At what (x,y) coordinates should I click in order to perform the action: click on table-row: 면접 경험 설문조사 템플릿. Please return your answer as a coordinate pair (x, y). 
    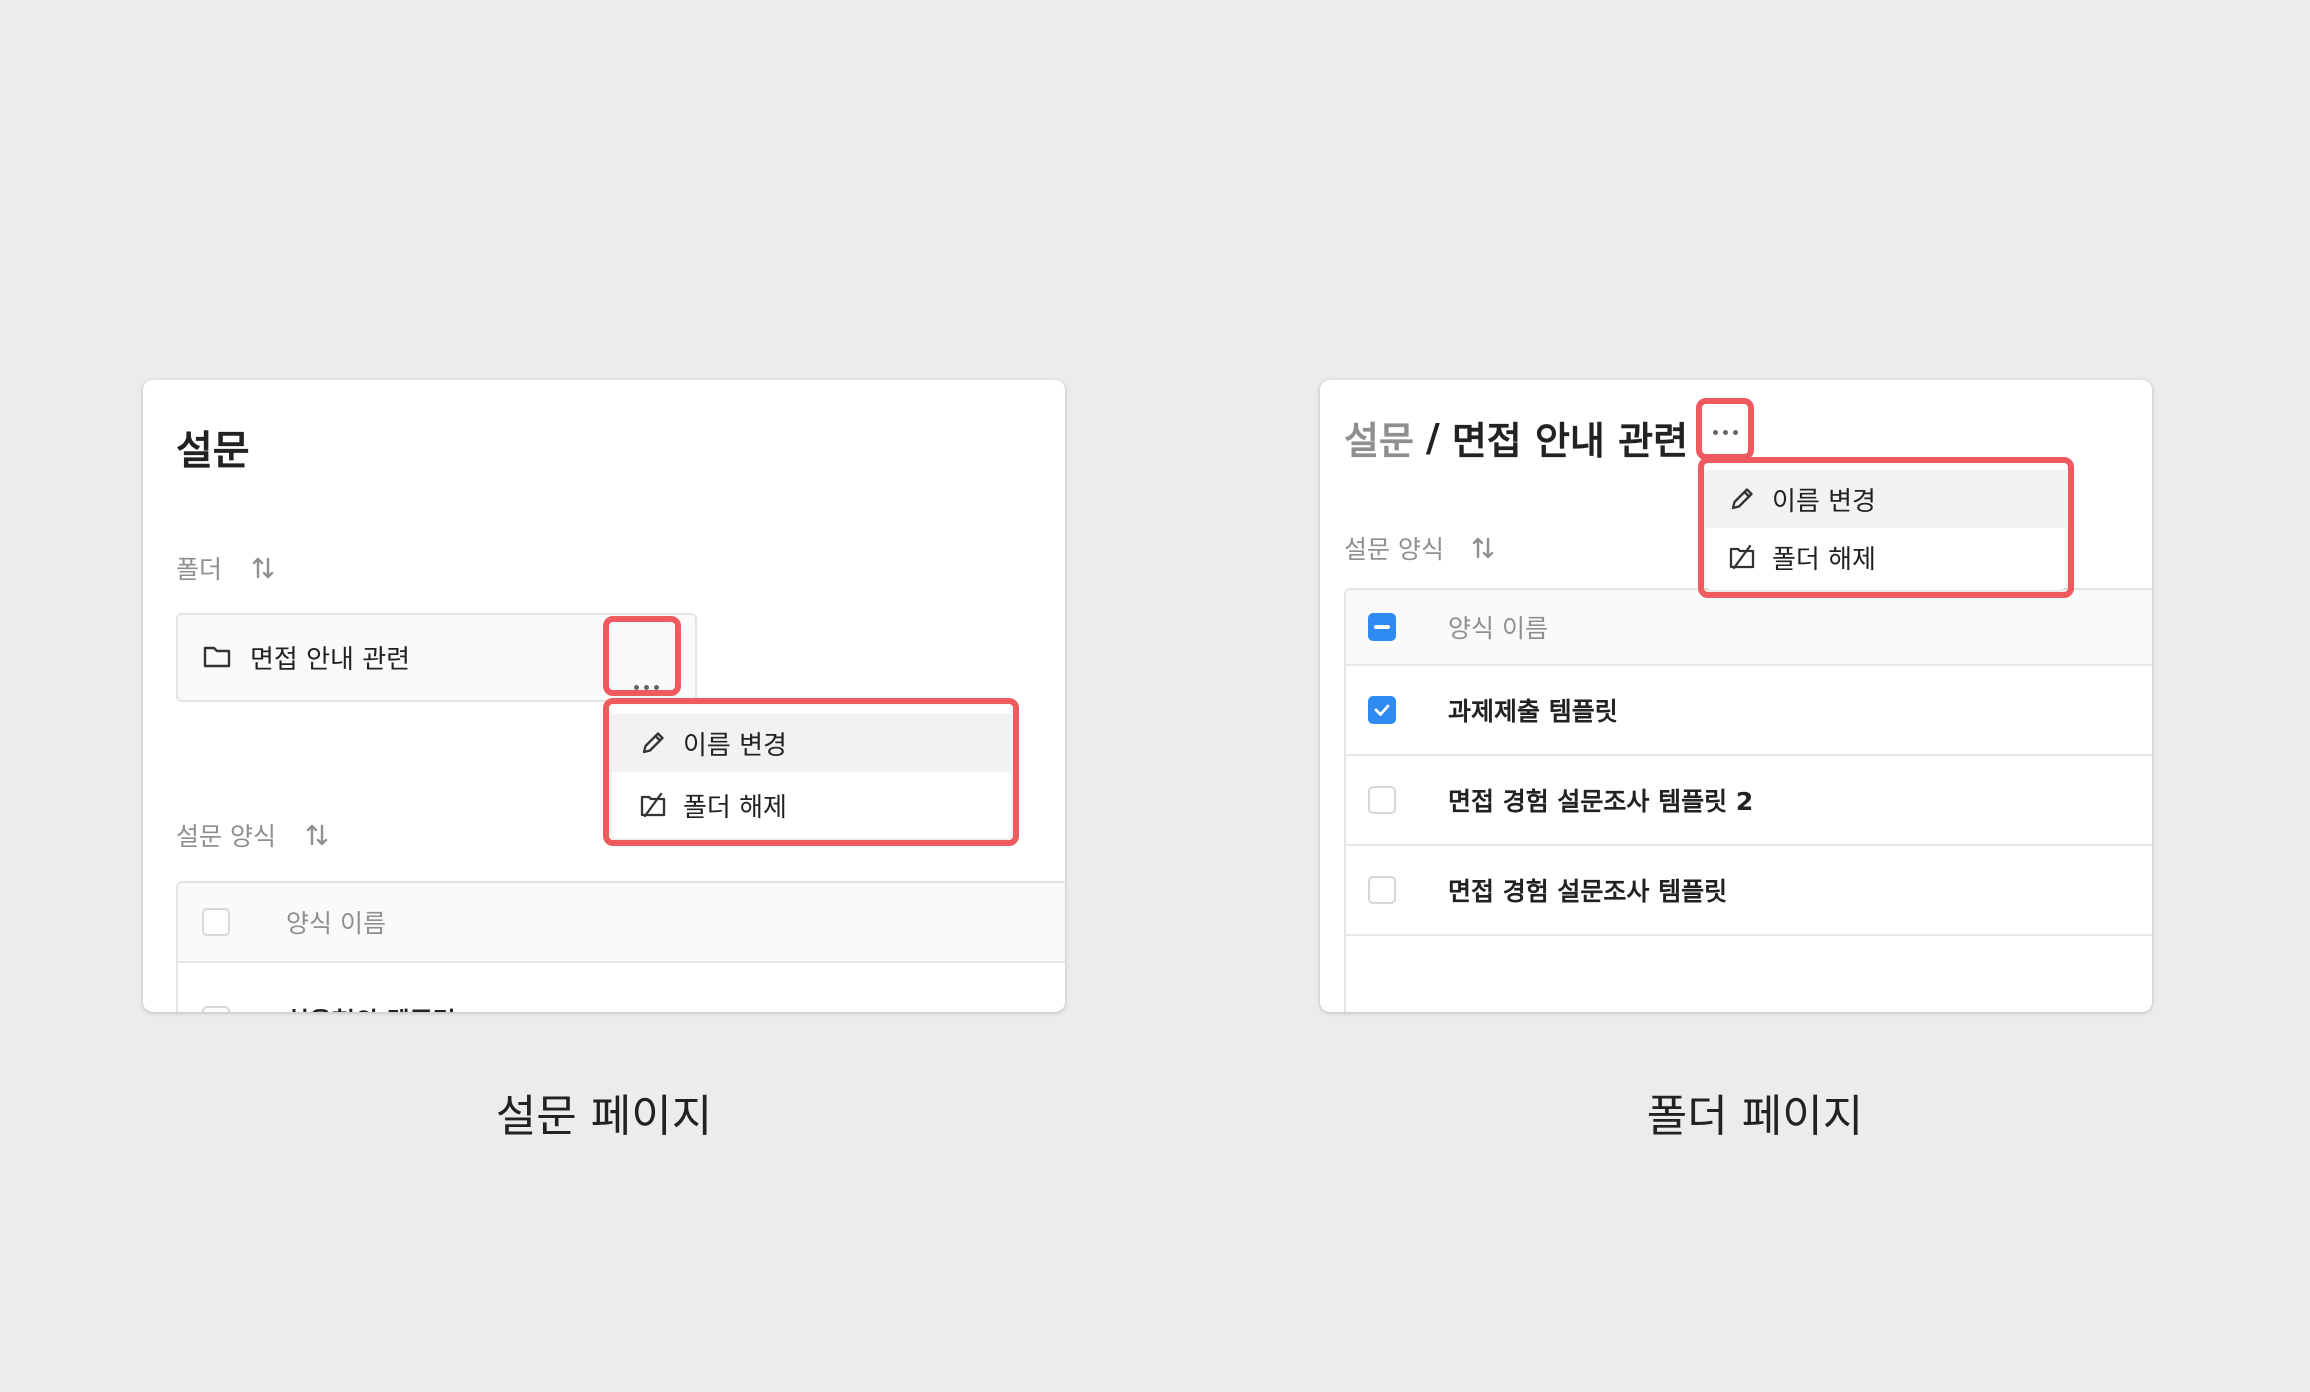
    Looking at the image, I should click on (1749, 891).